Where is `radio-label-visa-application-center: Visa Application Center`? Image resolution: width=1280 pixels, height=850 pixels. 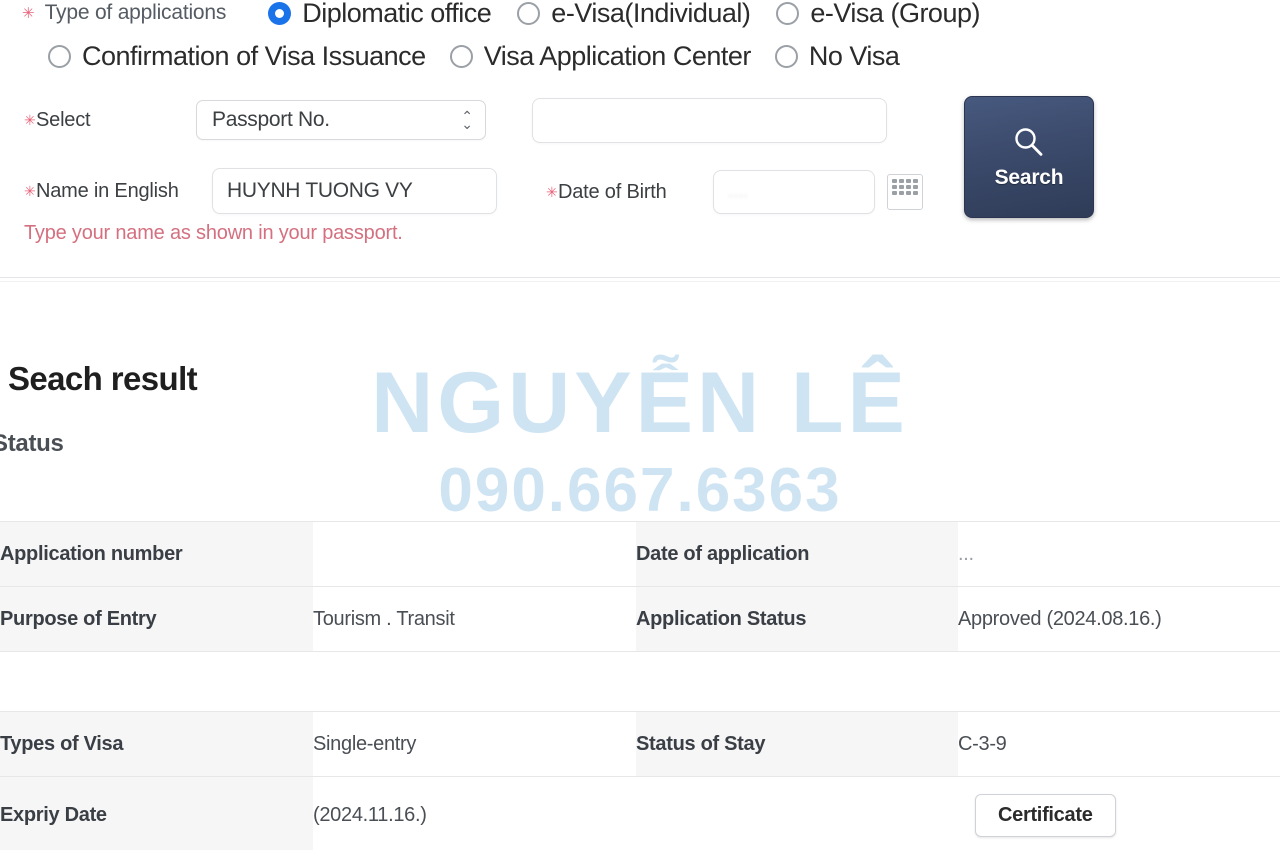 radio-label-visa-application-center: Visa Application Center is located at coordinates (617, 55).